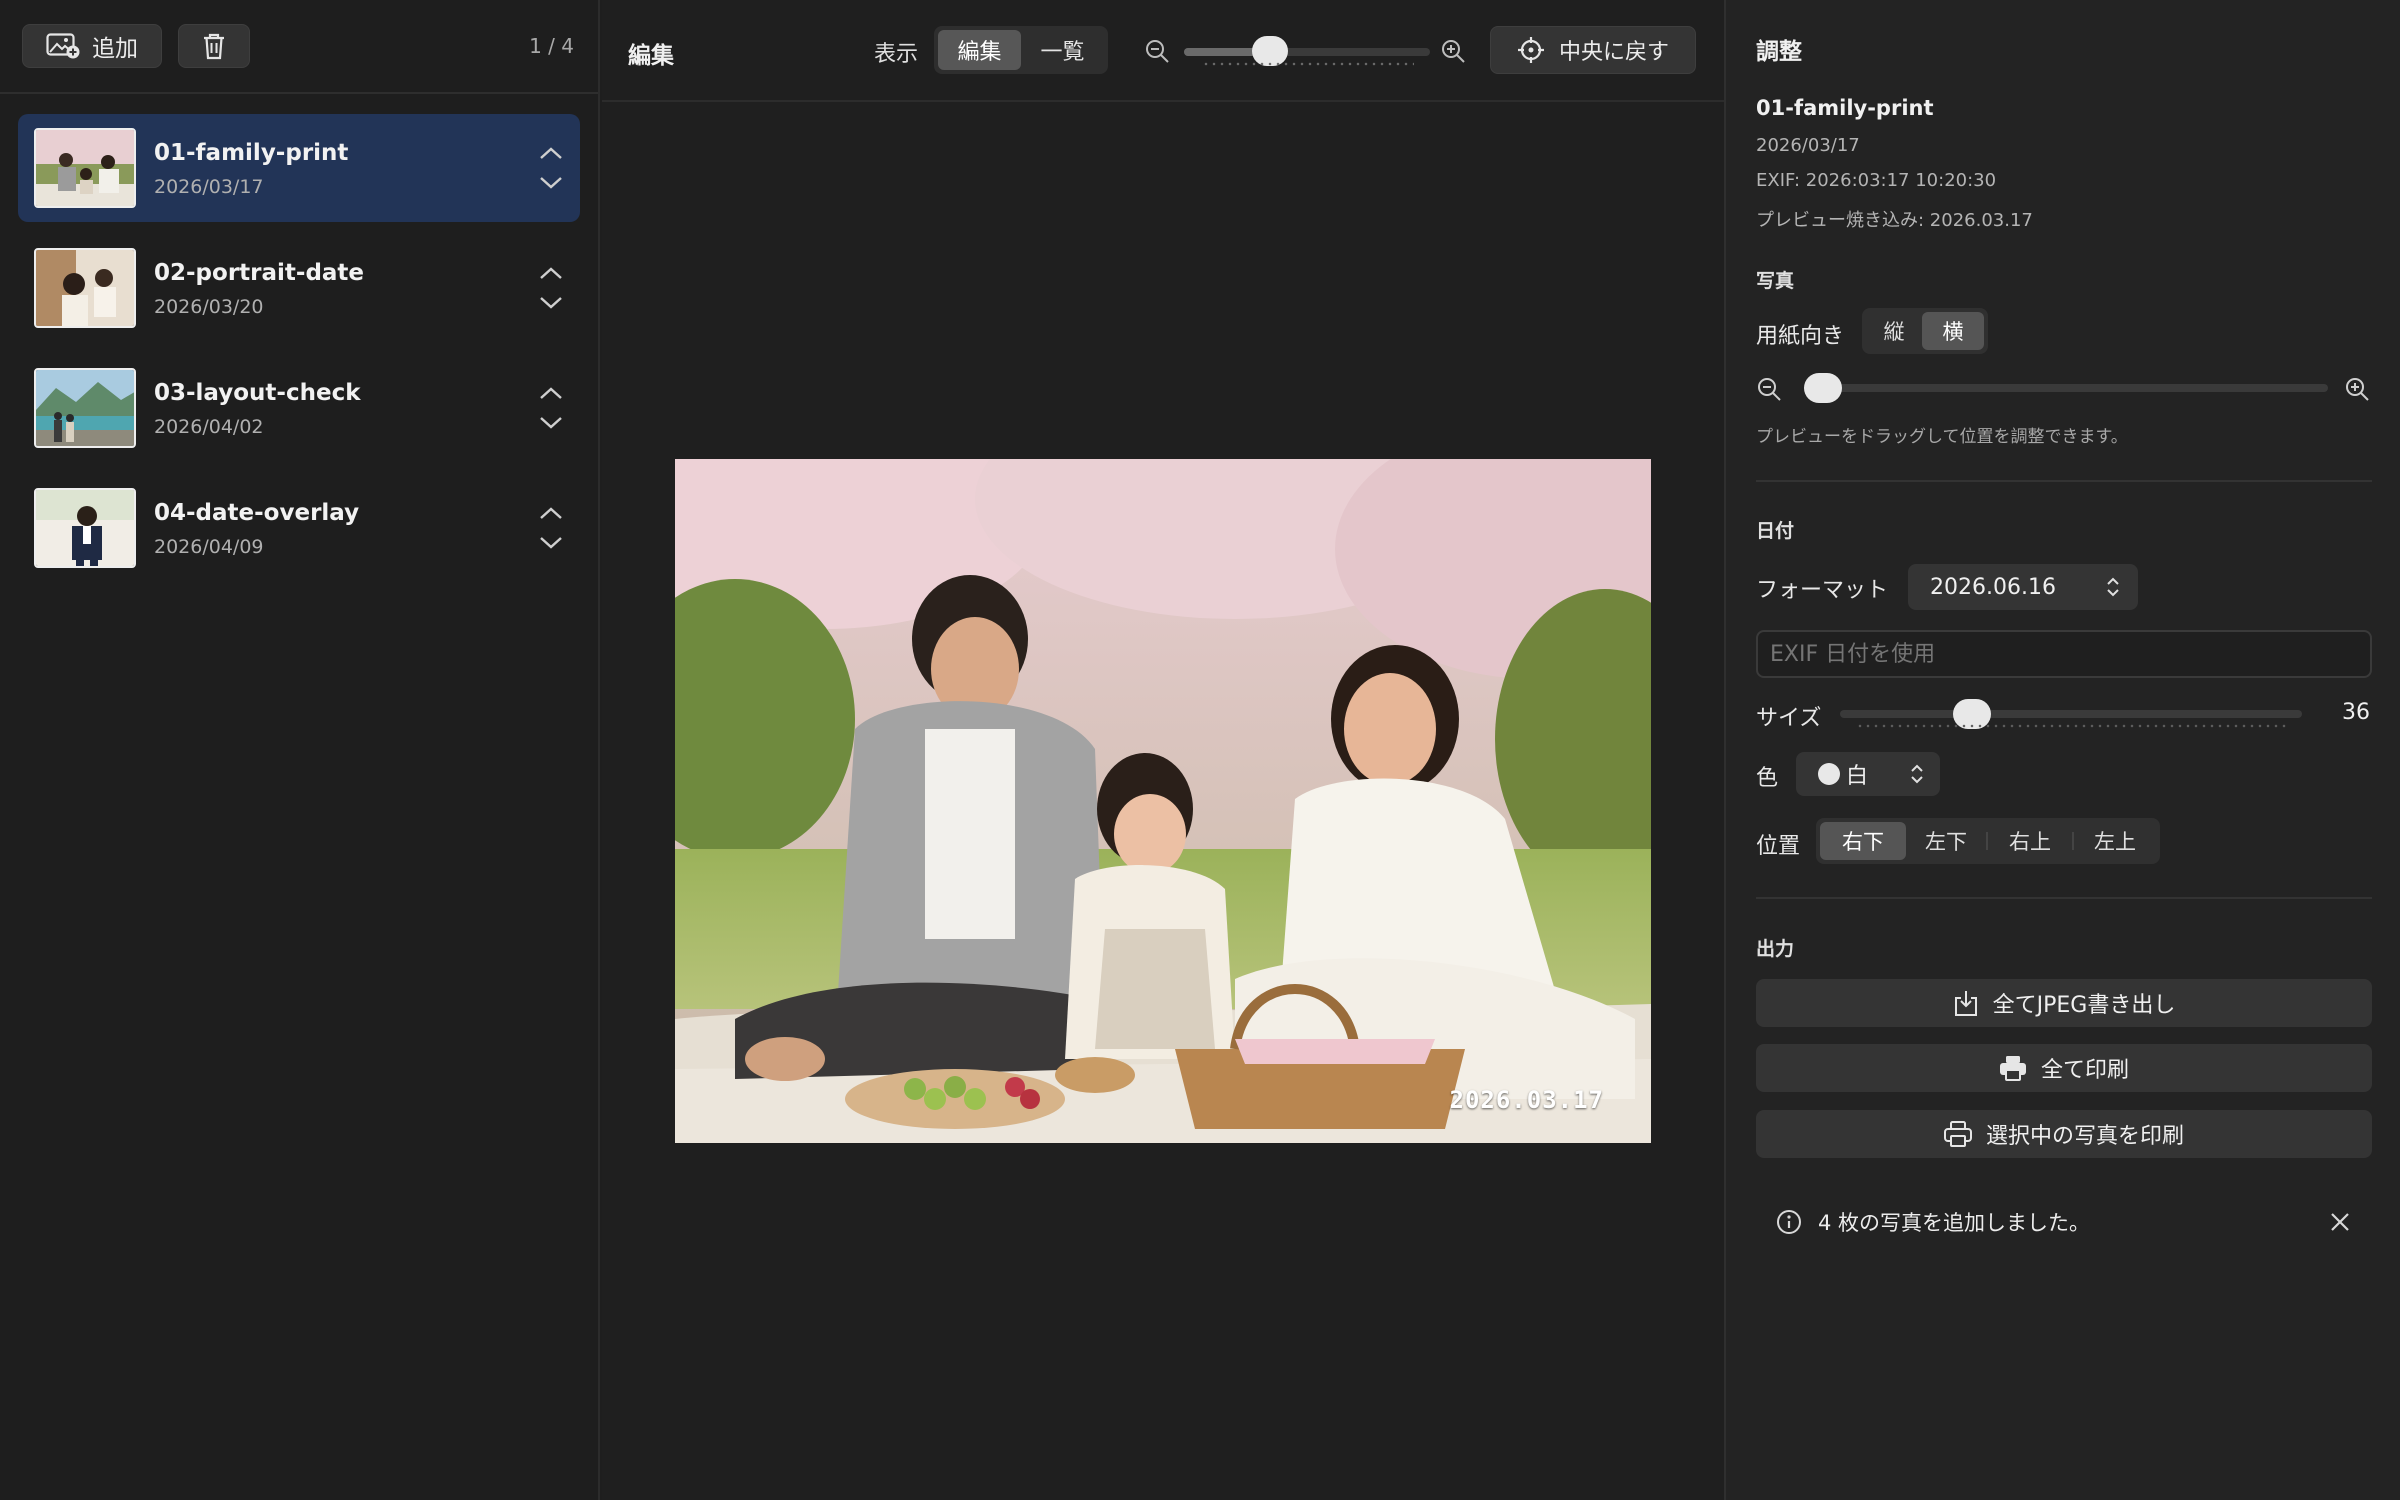 This screenshot has width=2400, height=1500. I want to click on size-value: 36, so click(2356, 712).